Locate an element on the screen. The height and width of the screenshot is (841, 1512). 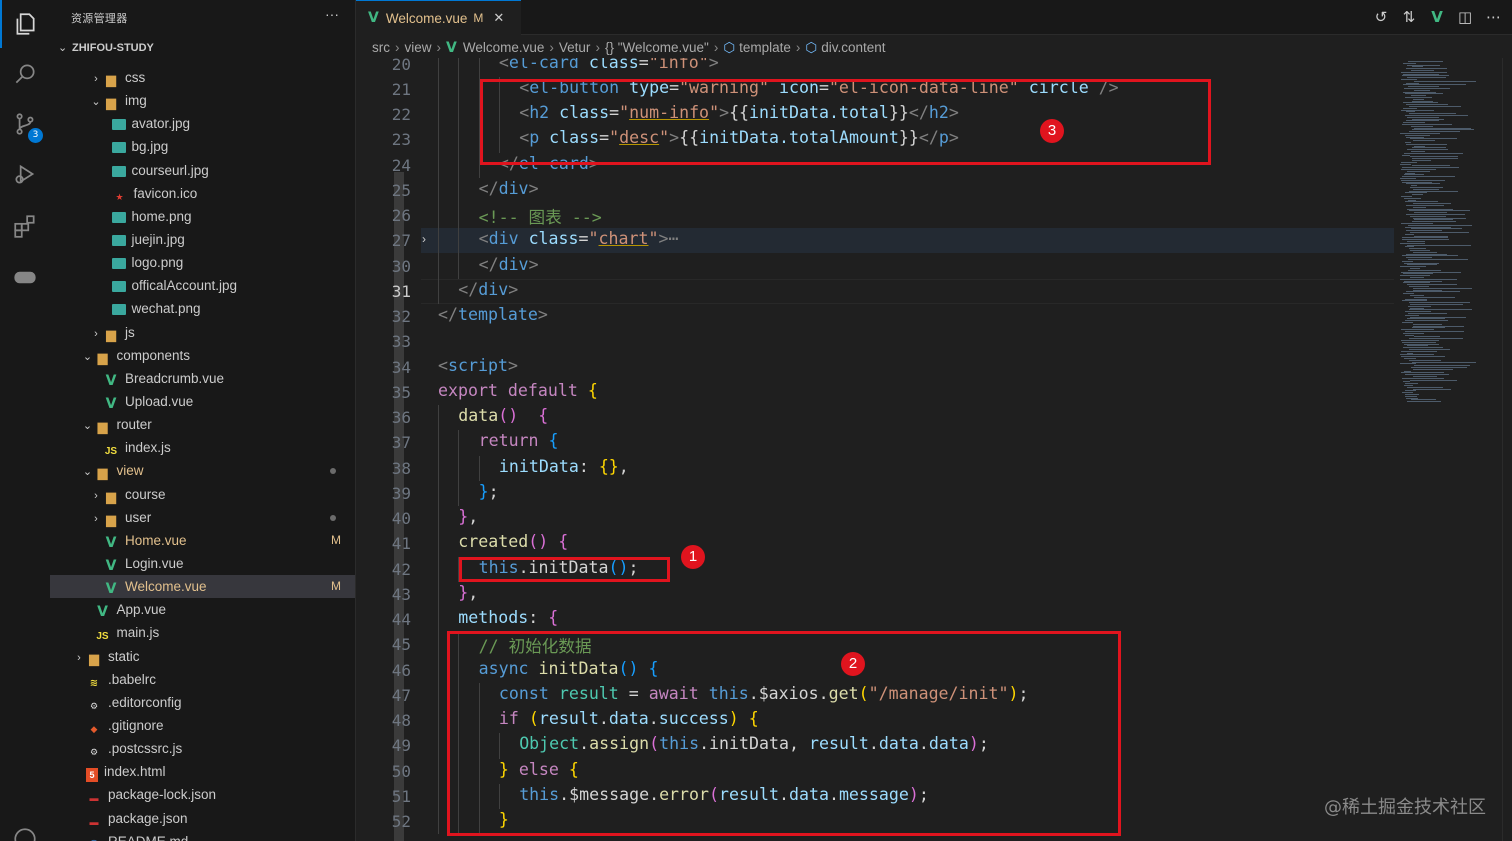
tree-item-wechat-png: wechat.png is located at coordinates (202, 308).